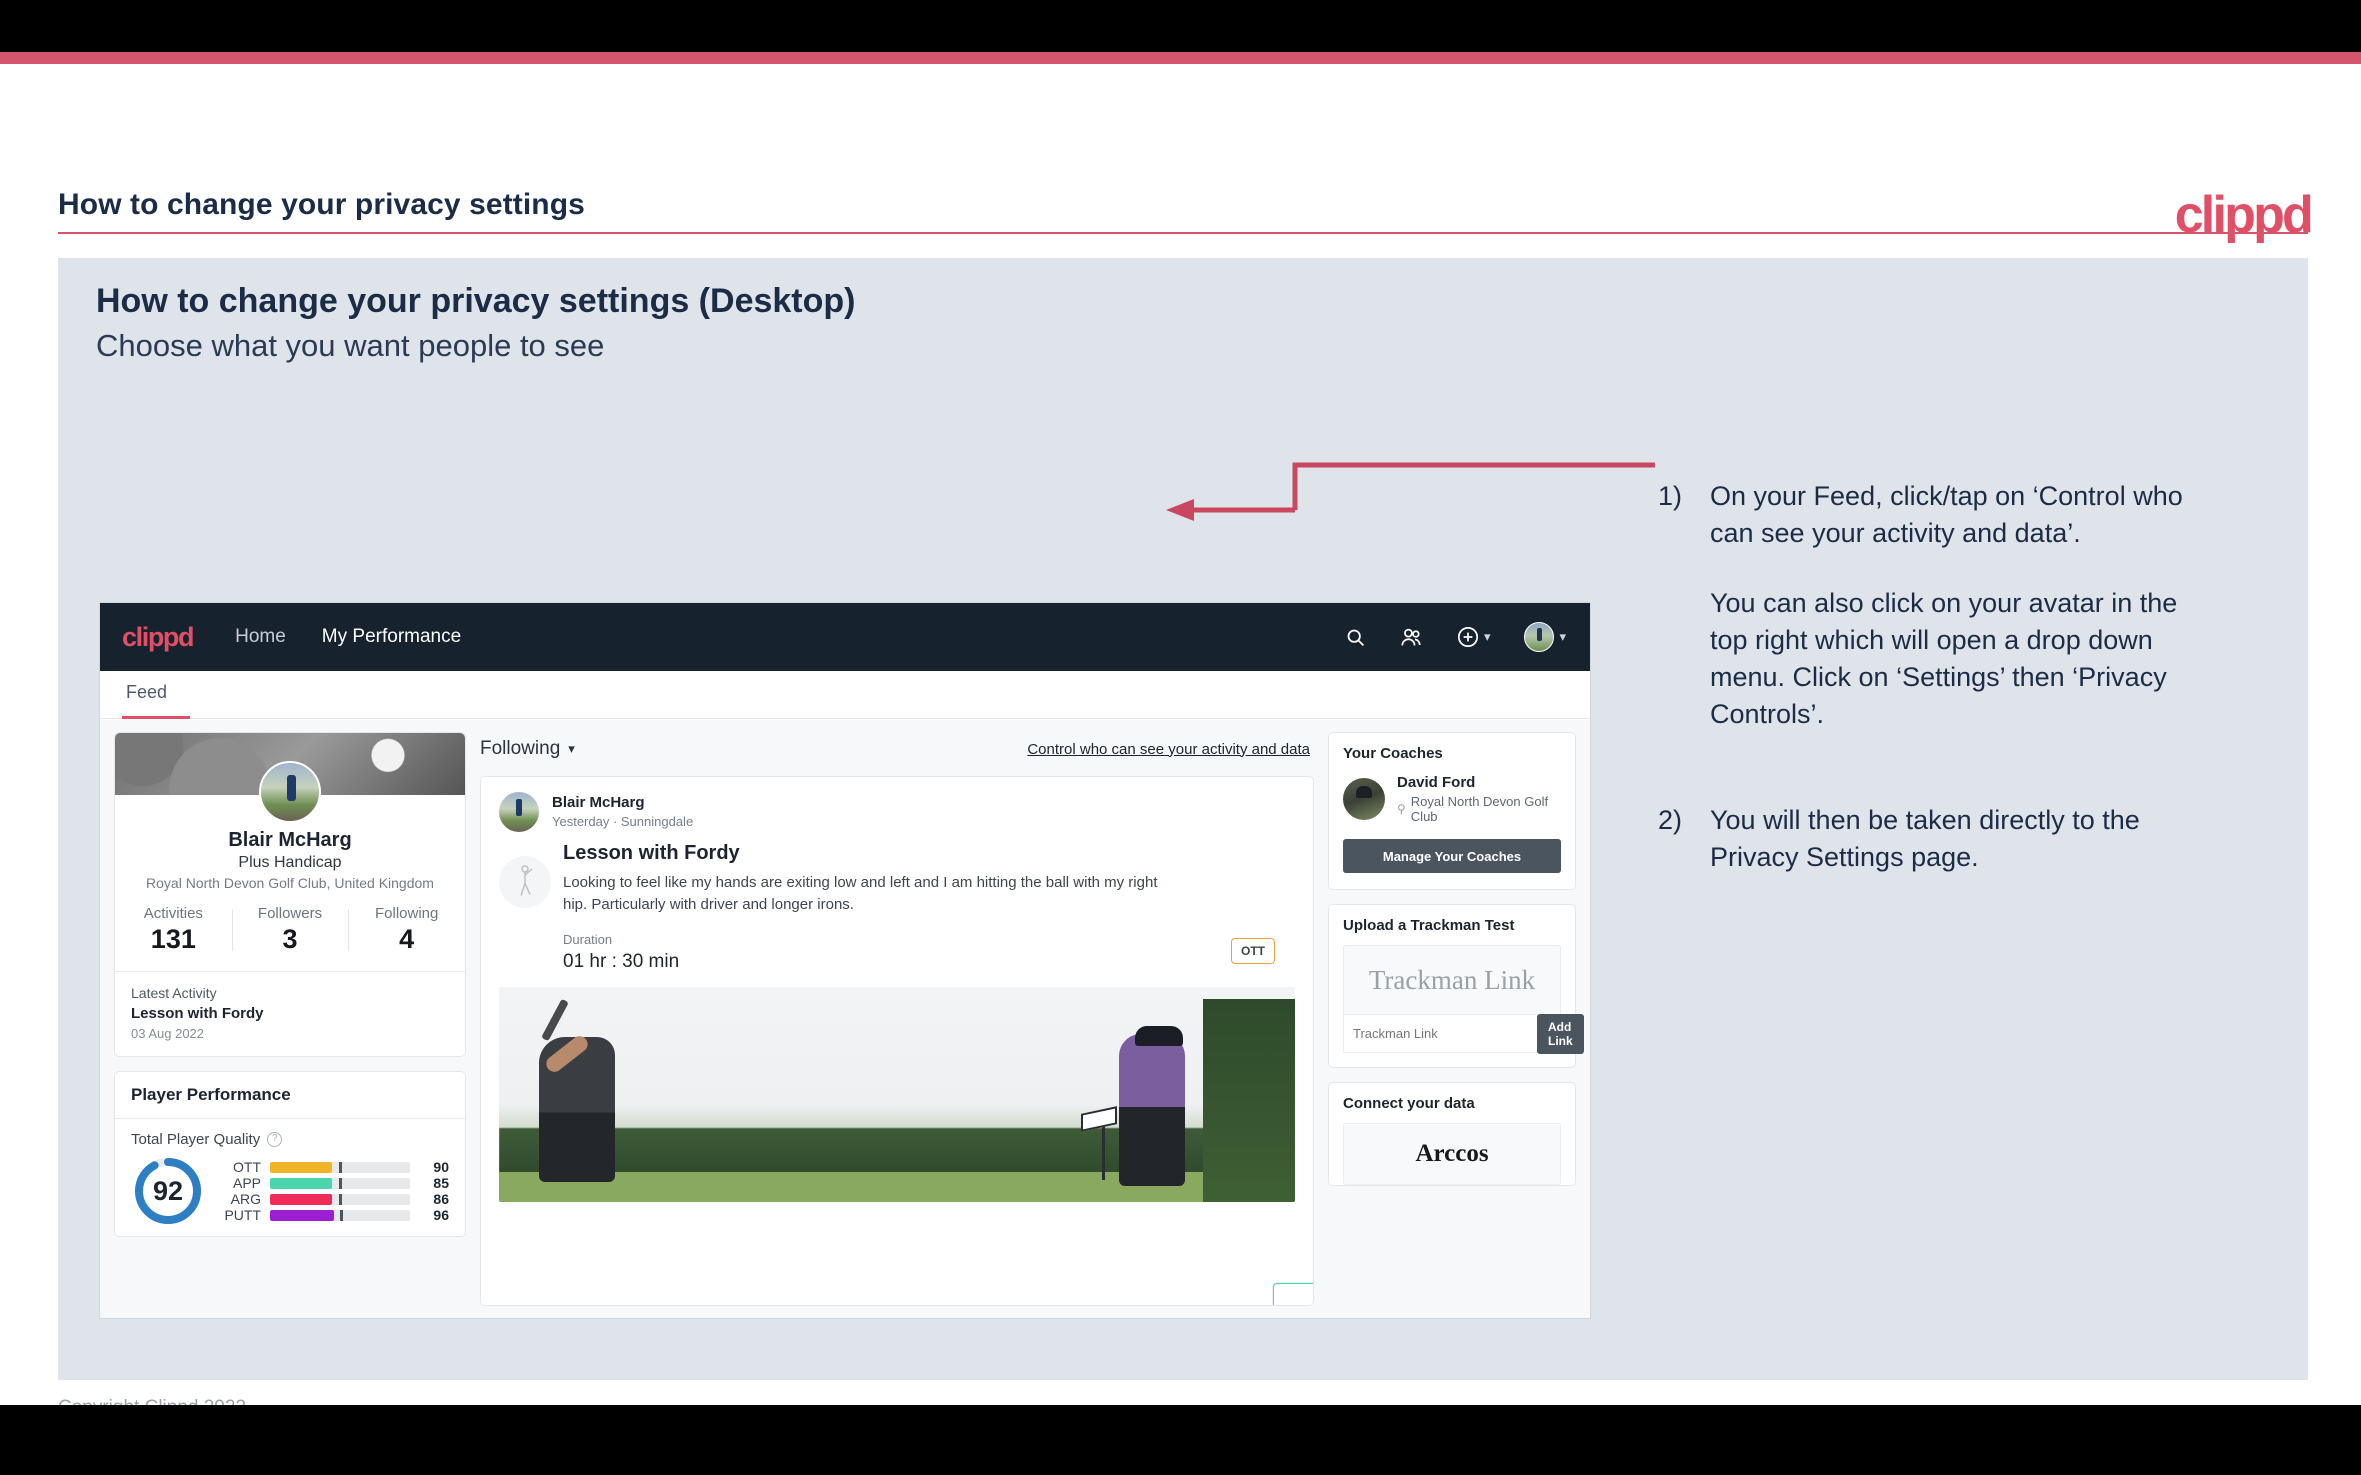 The height and width of the screenshot is (1475, 2361). I want to click on people-icon, so click(1411, 637).